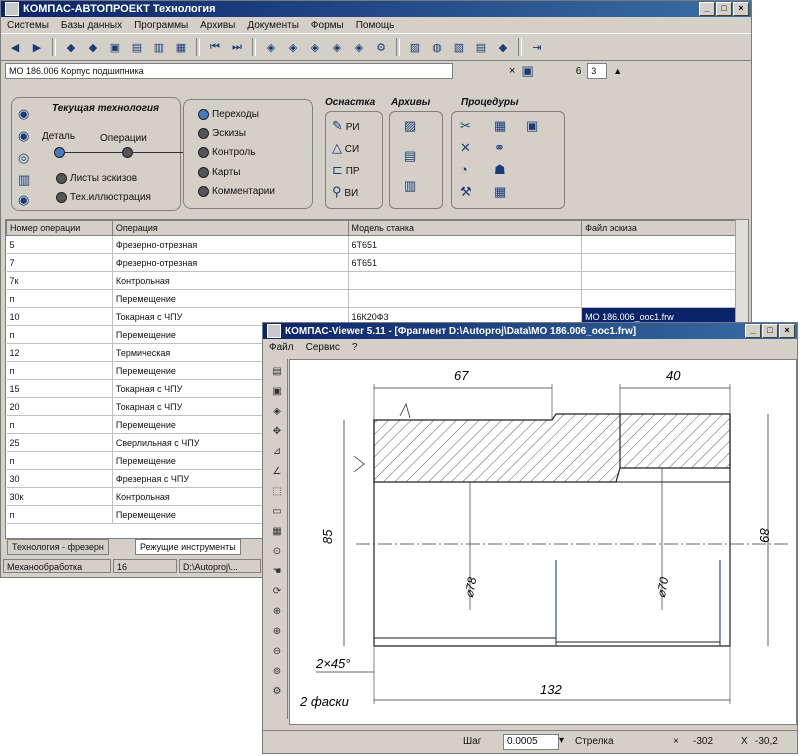 This screenshot has height=756, width=800. What do you see at coordinates (23, 136) in the screenshot?
I see `tree-icon-2: ◉` at bounding box center [23, 136].